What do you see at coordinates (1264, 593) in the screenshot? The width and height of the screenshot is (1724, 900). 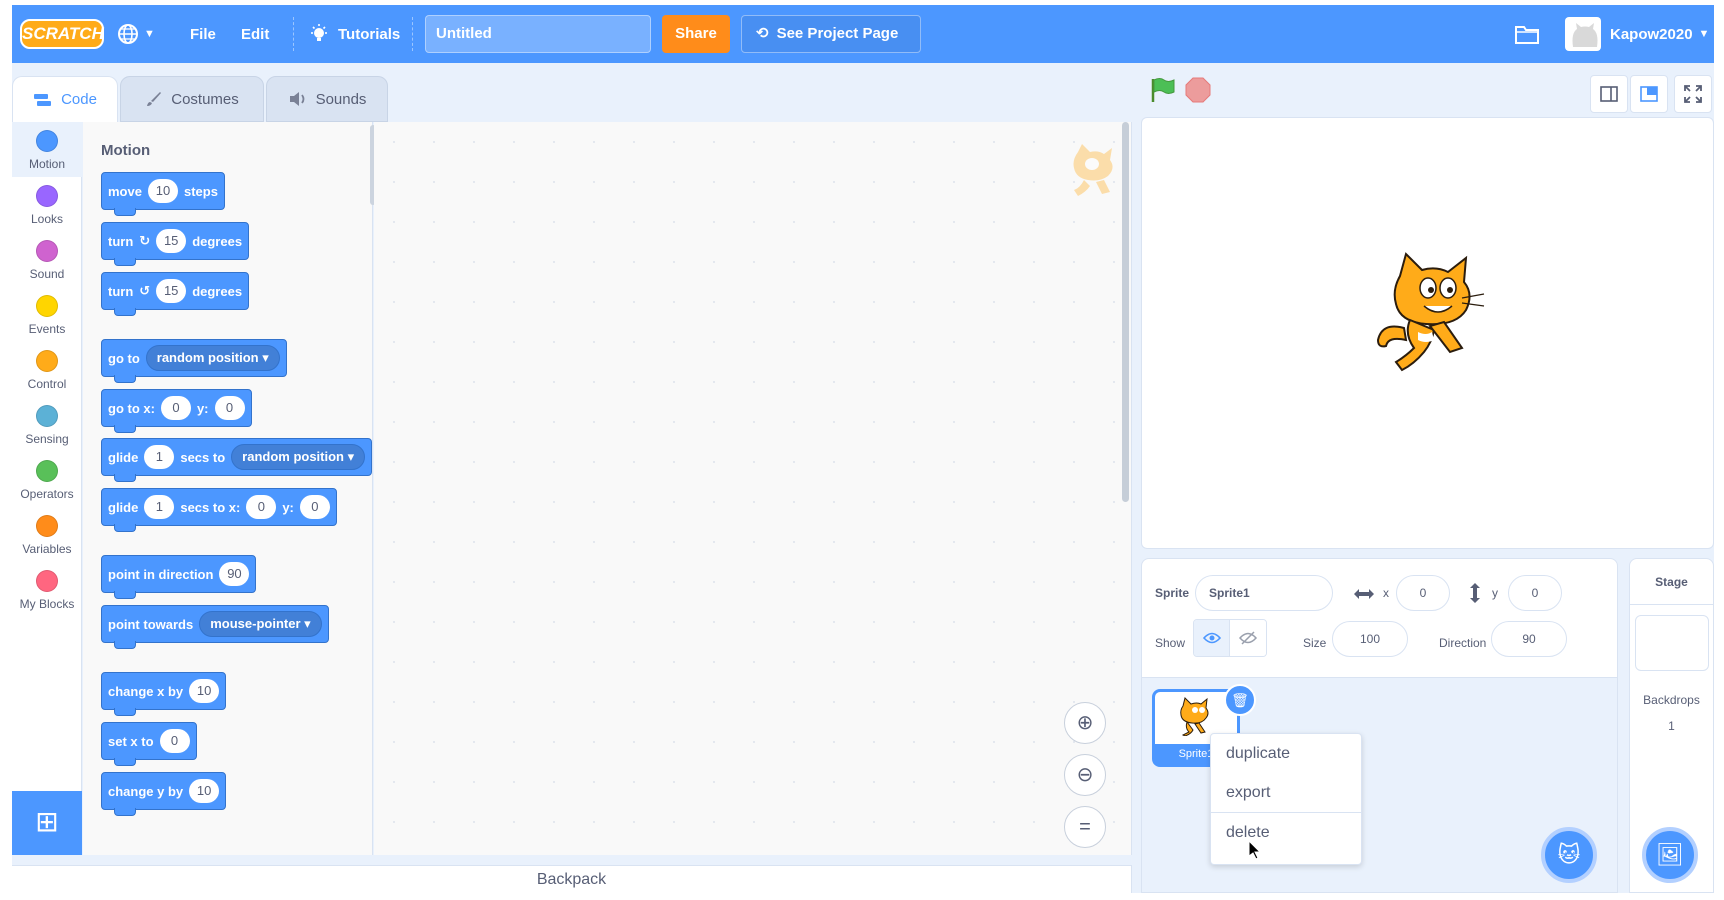 I see `sprite-name-input: Sprite1` at bounding box center [1264, 593].